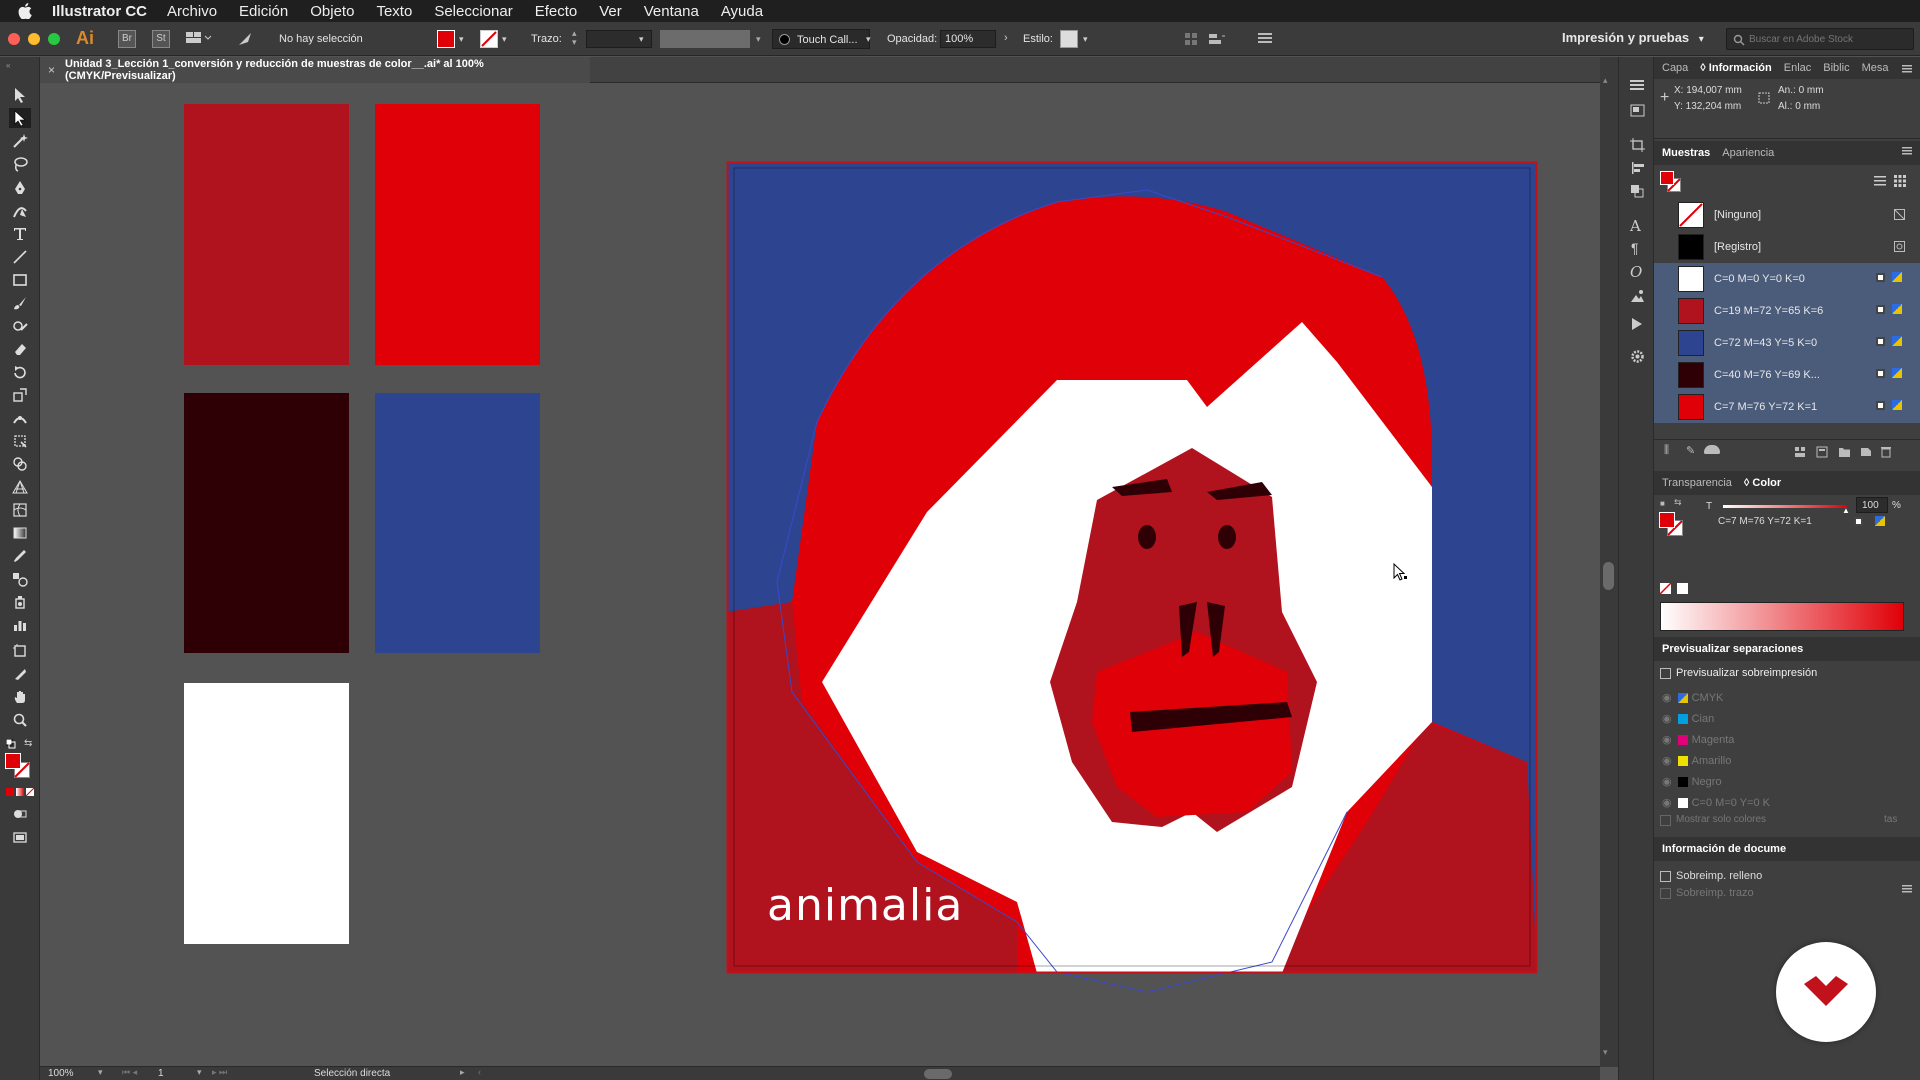 Image resolution: width=1920 pixels, height=1080 pixels. Describe the element at coordinates (671, 11) in the screenshot. I see `menu-ventana: Ventana` at that location.